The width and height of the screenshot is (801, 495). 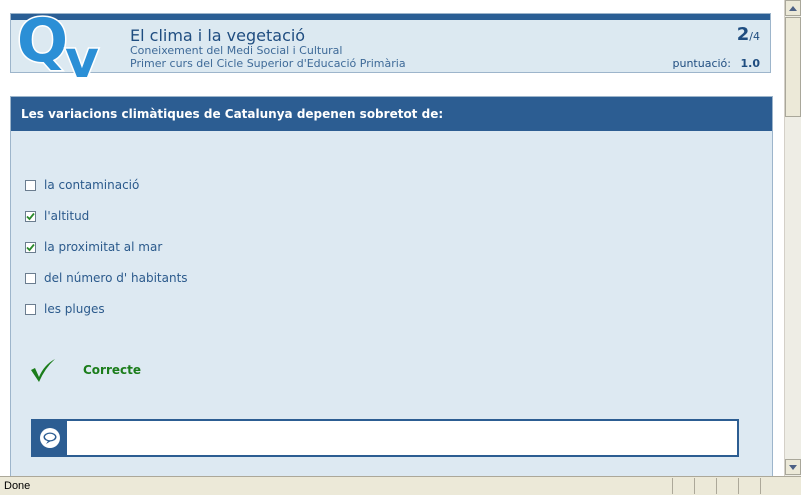 What do you see at coordinates (17, 486) in the screenshot?
I see `status-text: Done` at bounding box center [17, 486].